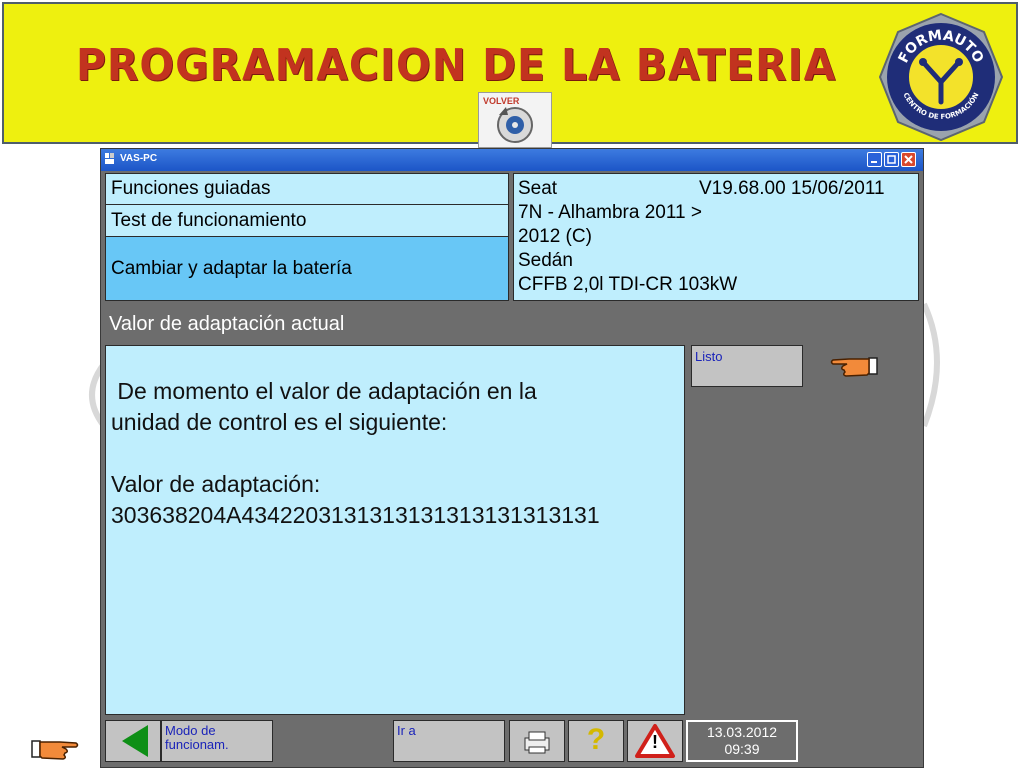 Image resolution: width=1024 pixels, height=768 pixels. Describe the element at coordinates (742, 749) in the screenshot. I see `time-text: 09:39` at that location.